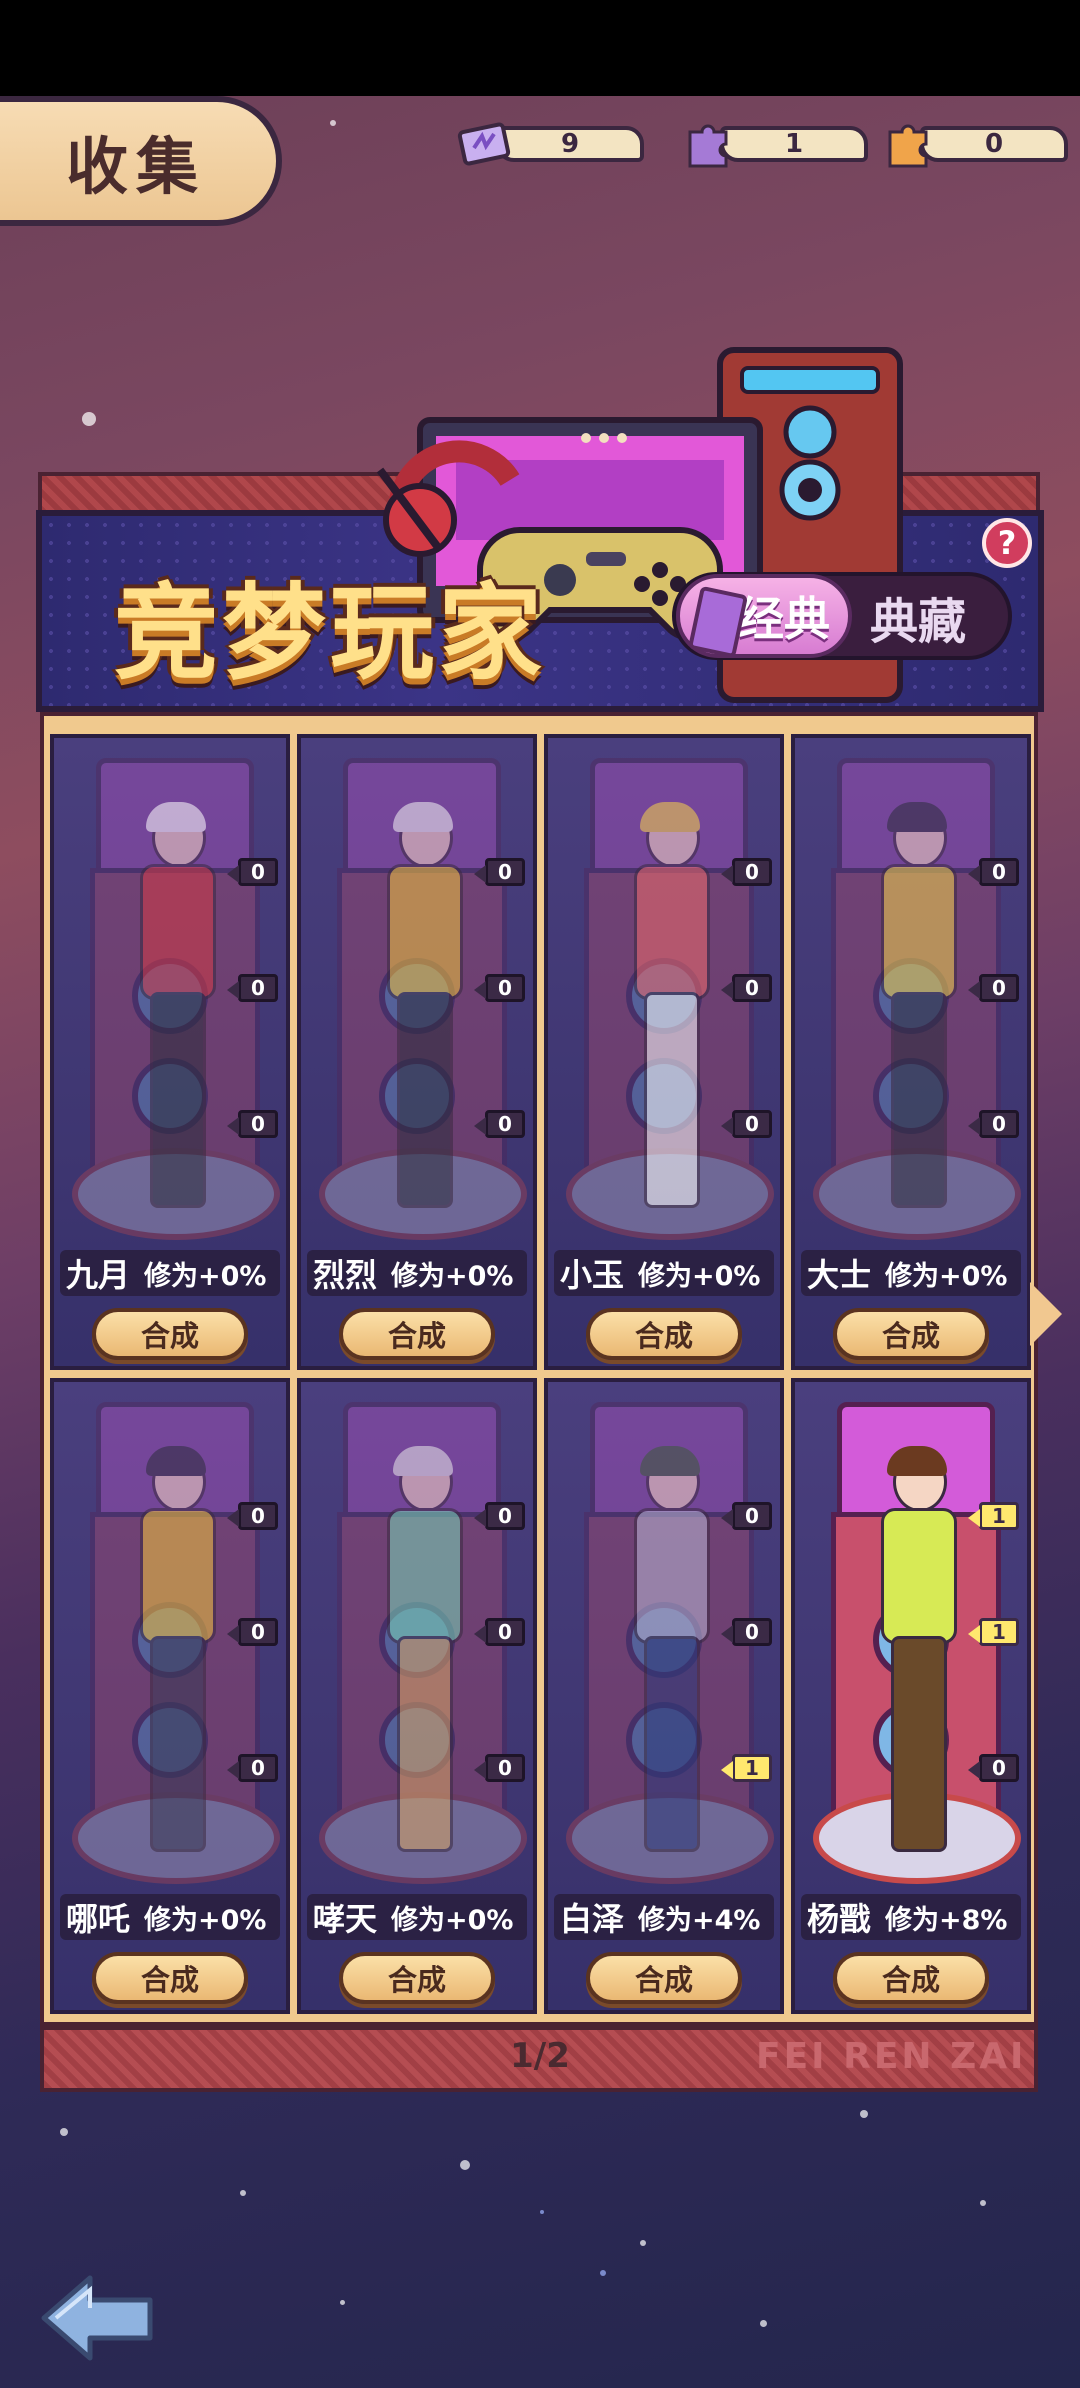 The width and height of the screenshot is (1080, 2388). What do you see at coordinates (540, 48) in the screenshot?
I see `status-bar` at bounding box center [540, 48].